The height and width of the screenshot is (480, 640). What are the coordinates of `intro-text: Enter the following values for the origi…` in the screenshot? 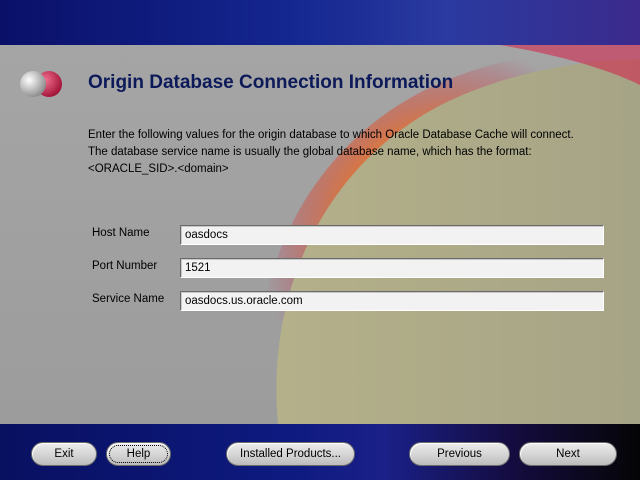 It's located at (353, 152).